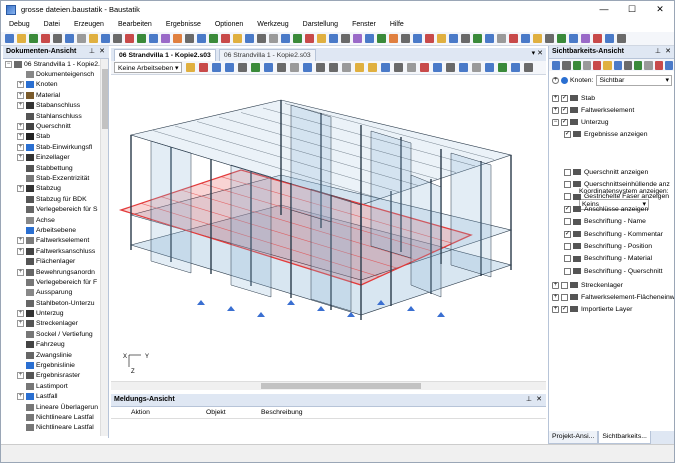 Image resolution: width=675 pixels, height=463 pixels. I want to click on visibility-item: + ✓ Importierte Layer, so click(592, 309).